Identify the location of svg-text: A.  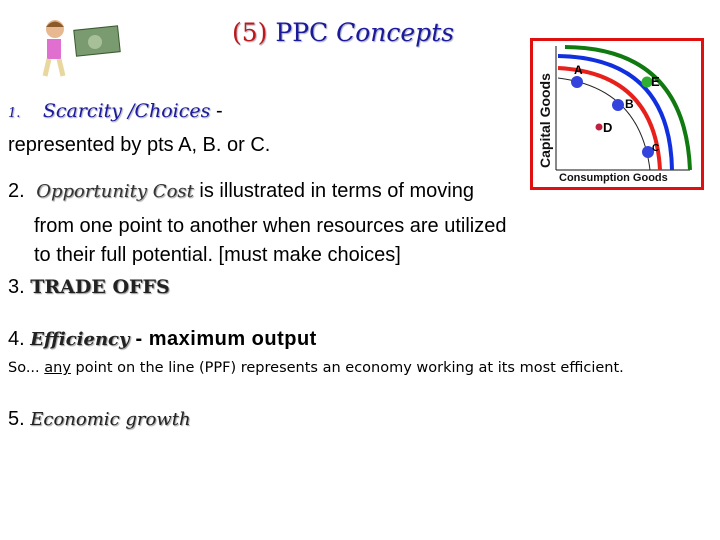
(578, 70).